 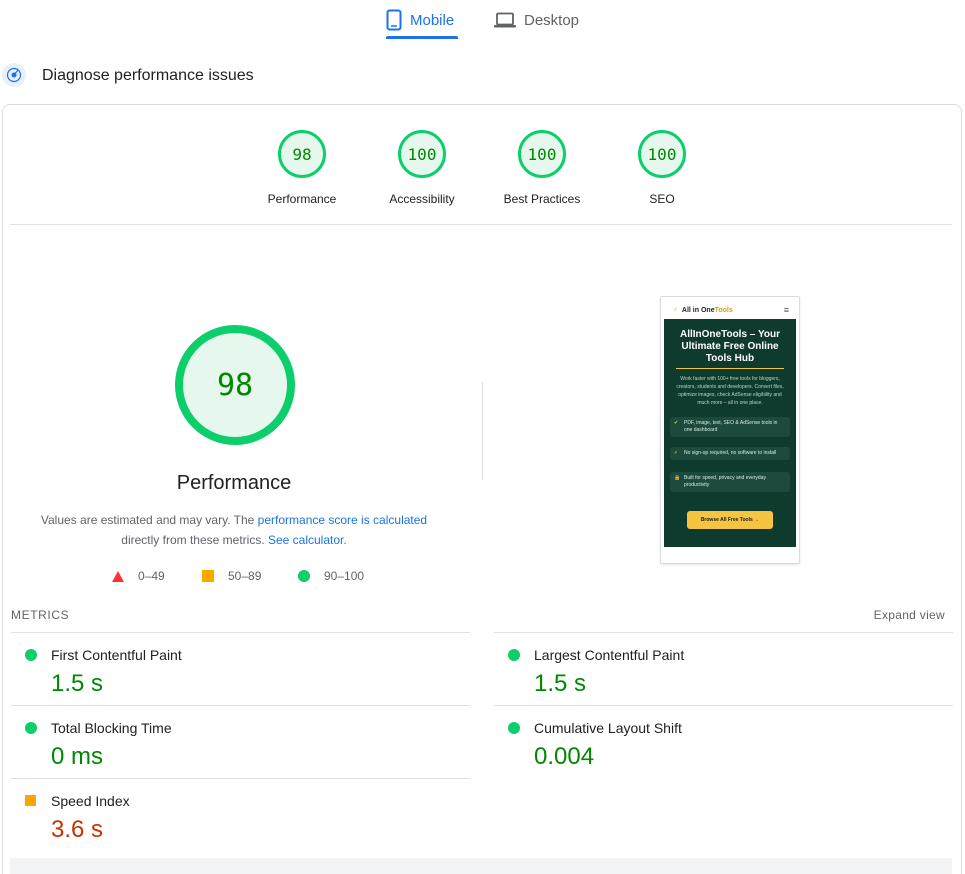 What do you see at coordinates (786, 310) in the screenshot?
I see `hamburger-icon: ≡` at bounding box center [786, 310].